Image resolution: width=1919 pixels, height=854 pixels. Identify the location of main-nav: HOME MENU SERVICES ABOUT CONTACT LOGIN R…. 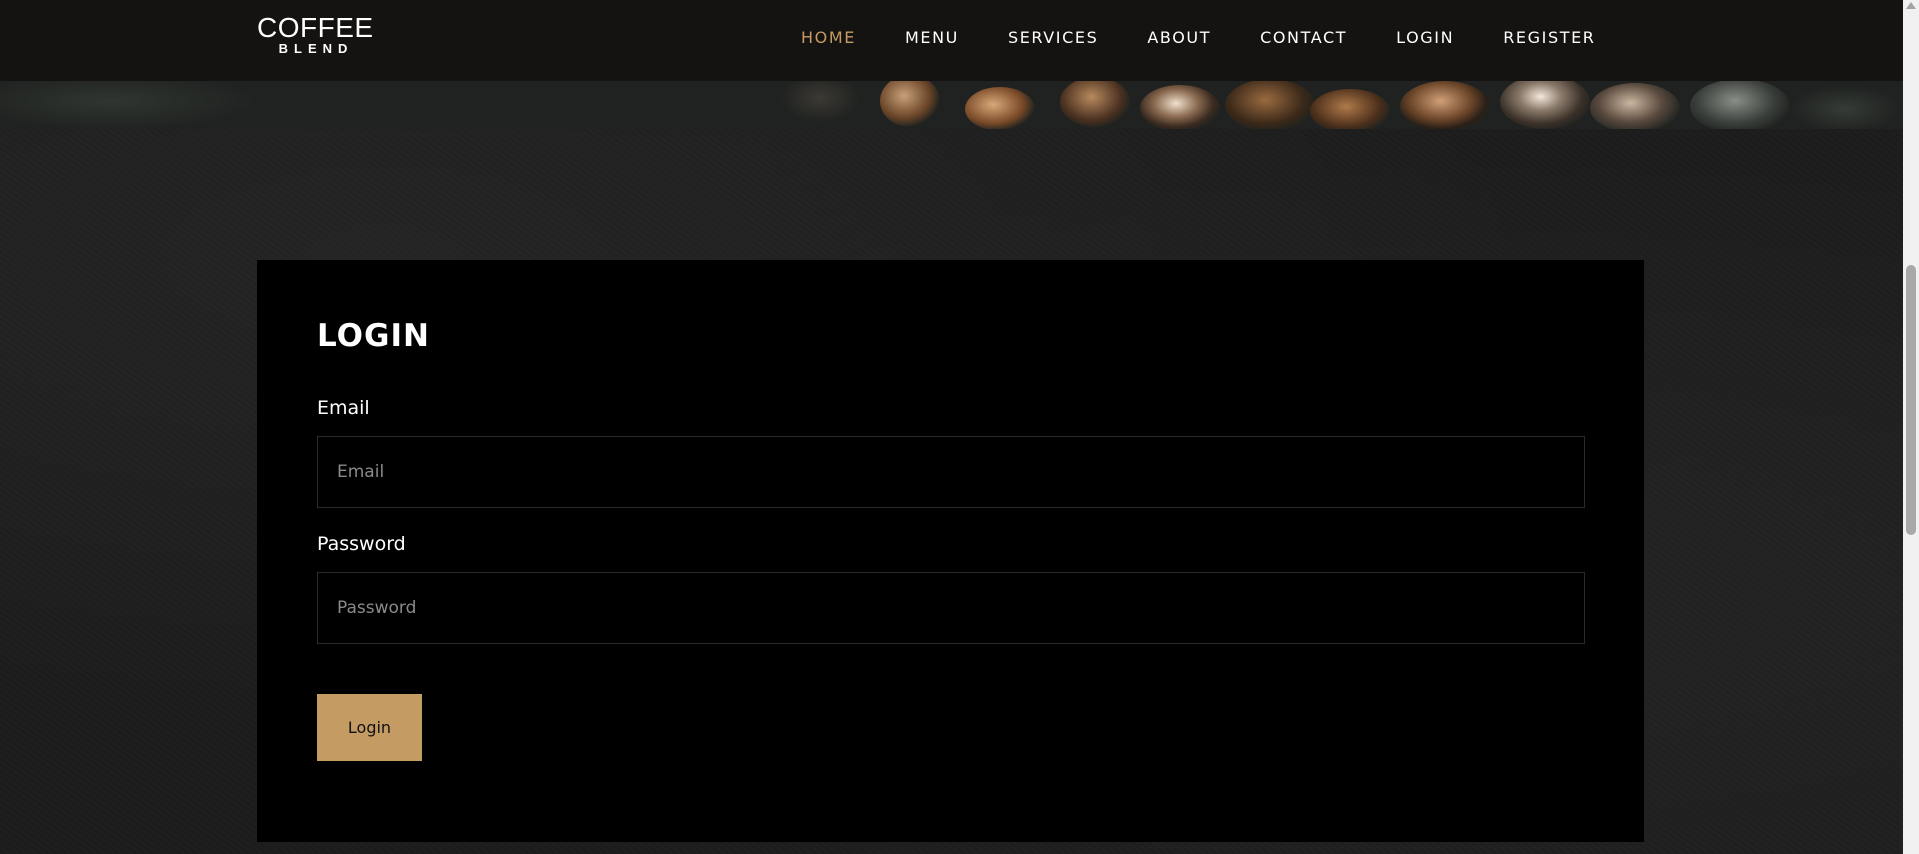
(1198, 38).